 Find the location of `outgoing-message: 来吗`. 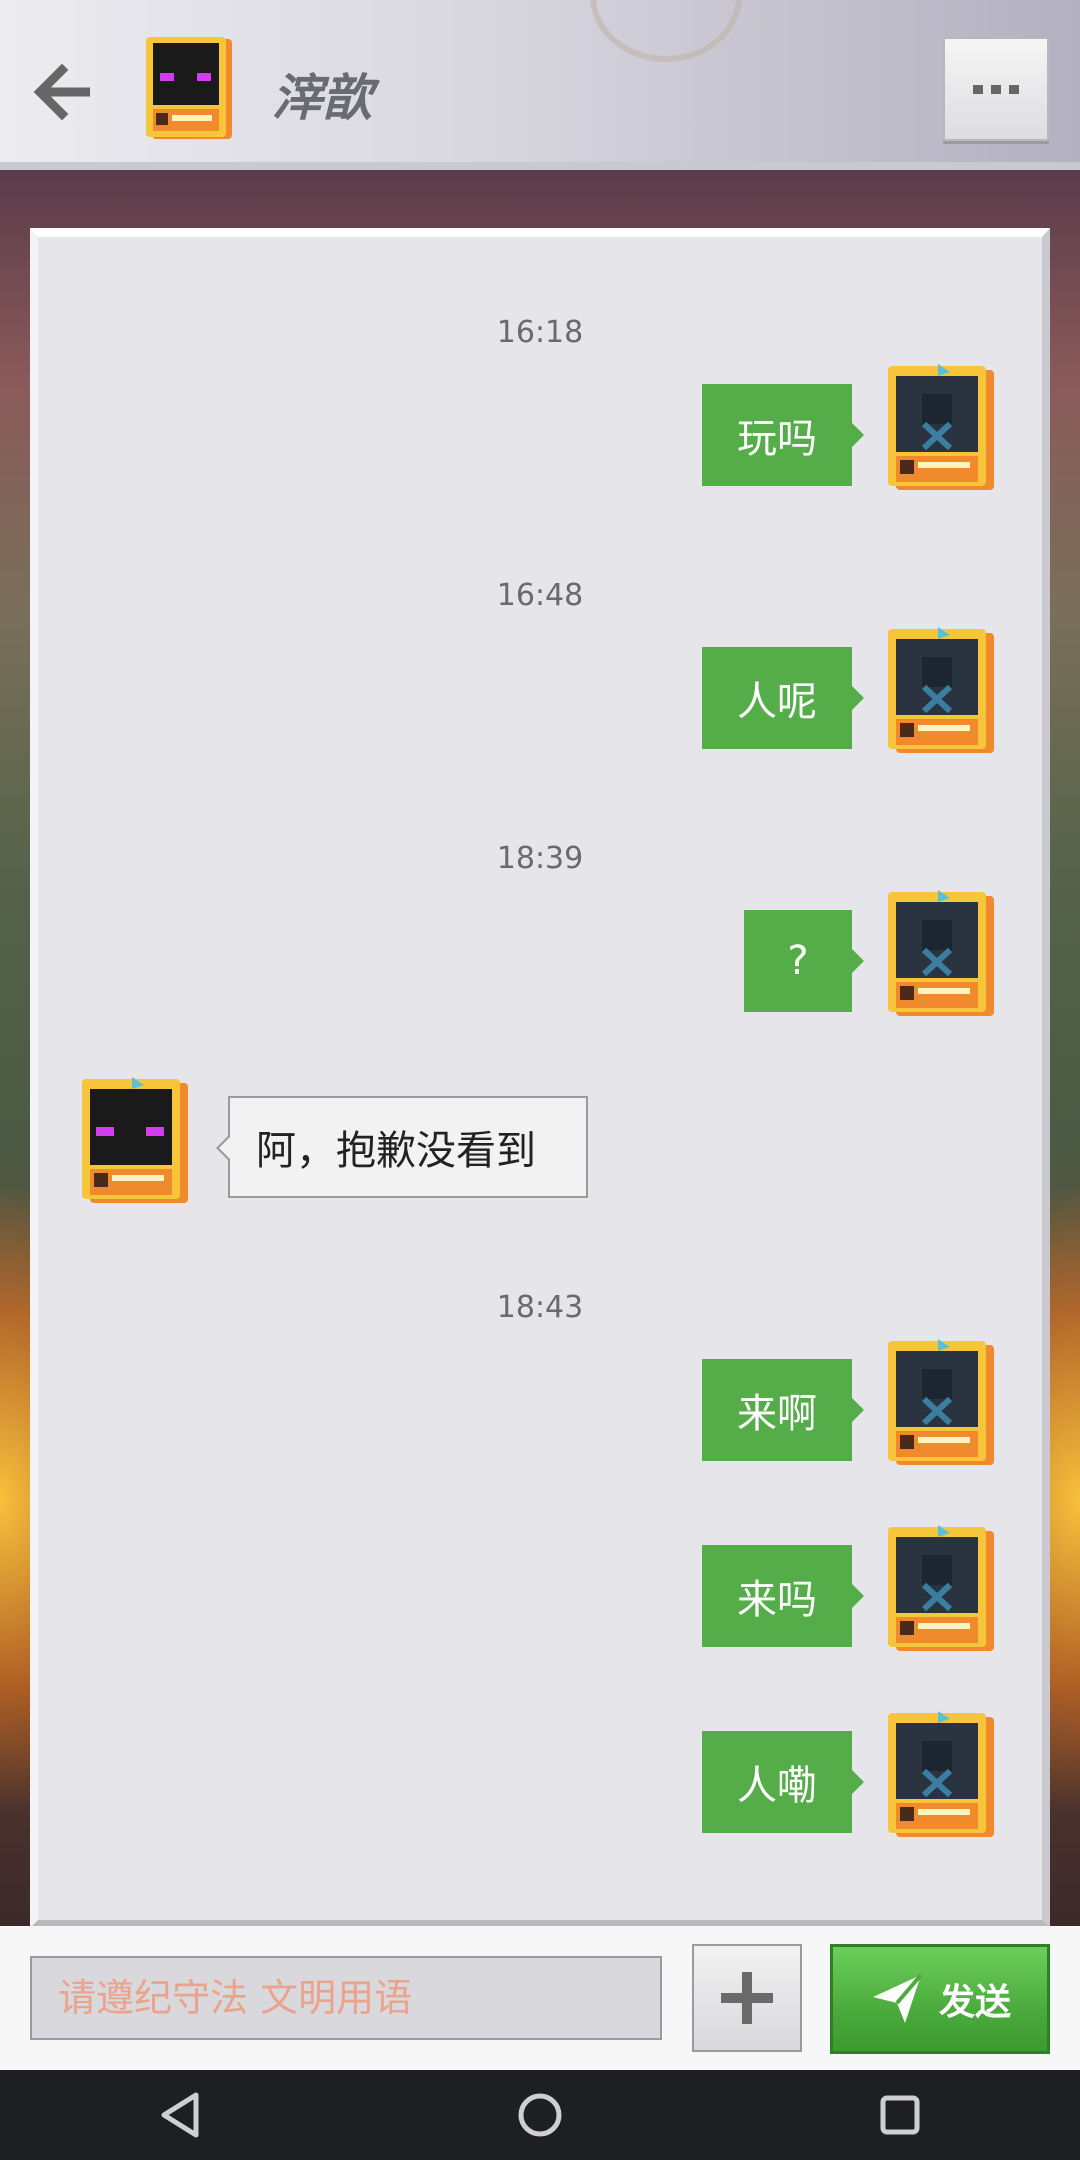

outgoing-message: 来吗 is located at coordinates (783, 1596).